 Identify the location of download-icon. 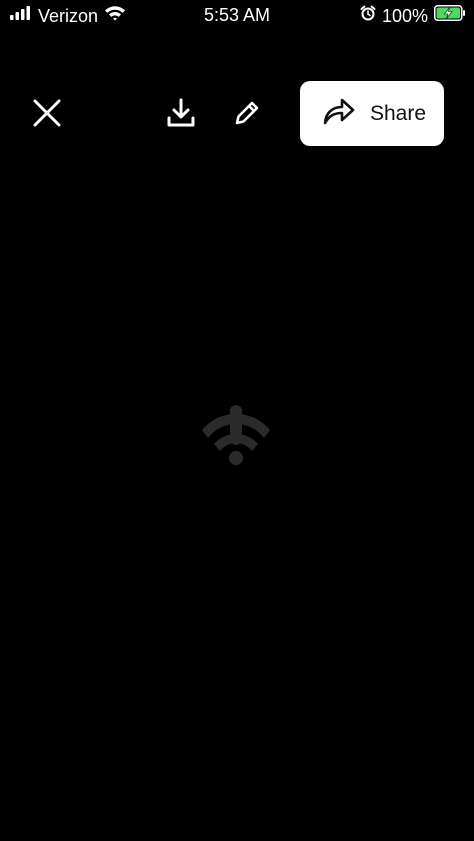
(181, 115).